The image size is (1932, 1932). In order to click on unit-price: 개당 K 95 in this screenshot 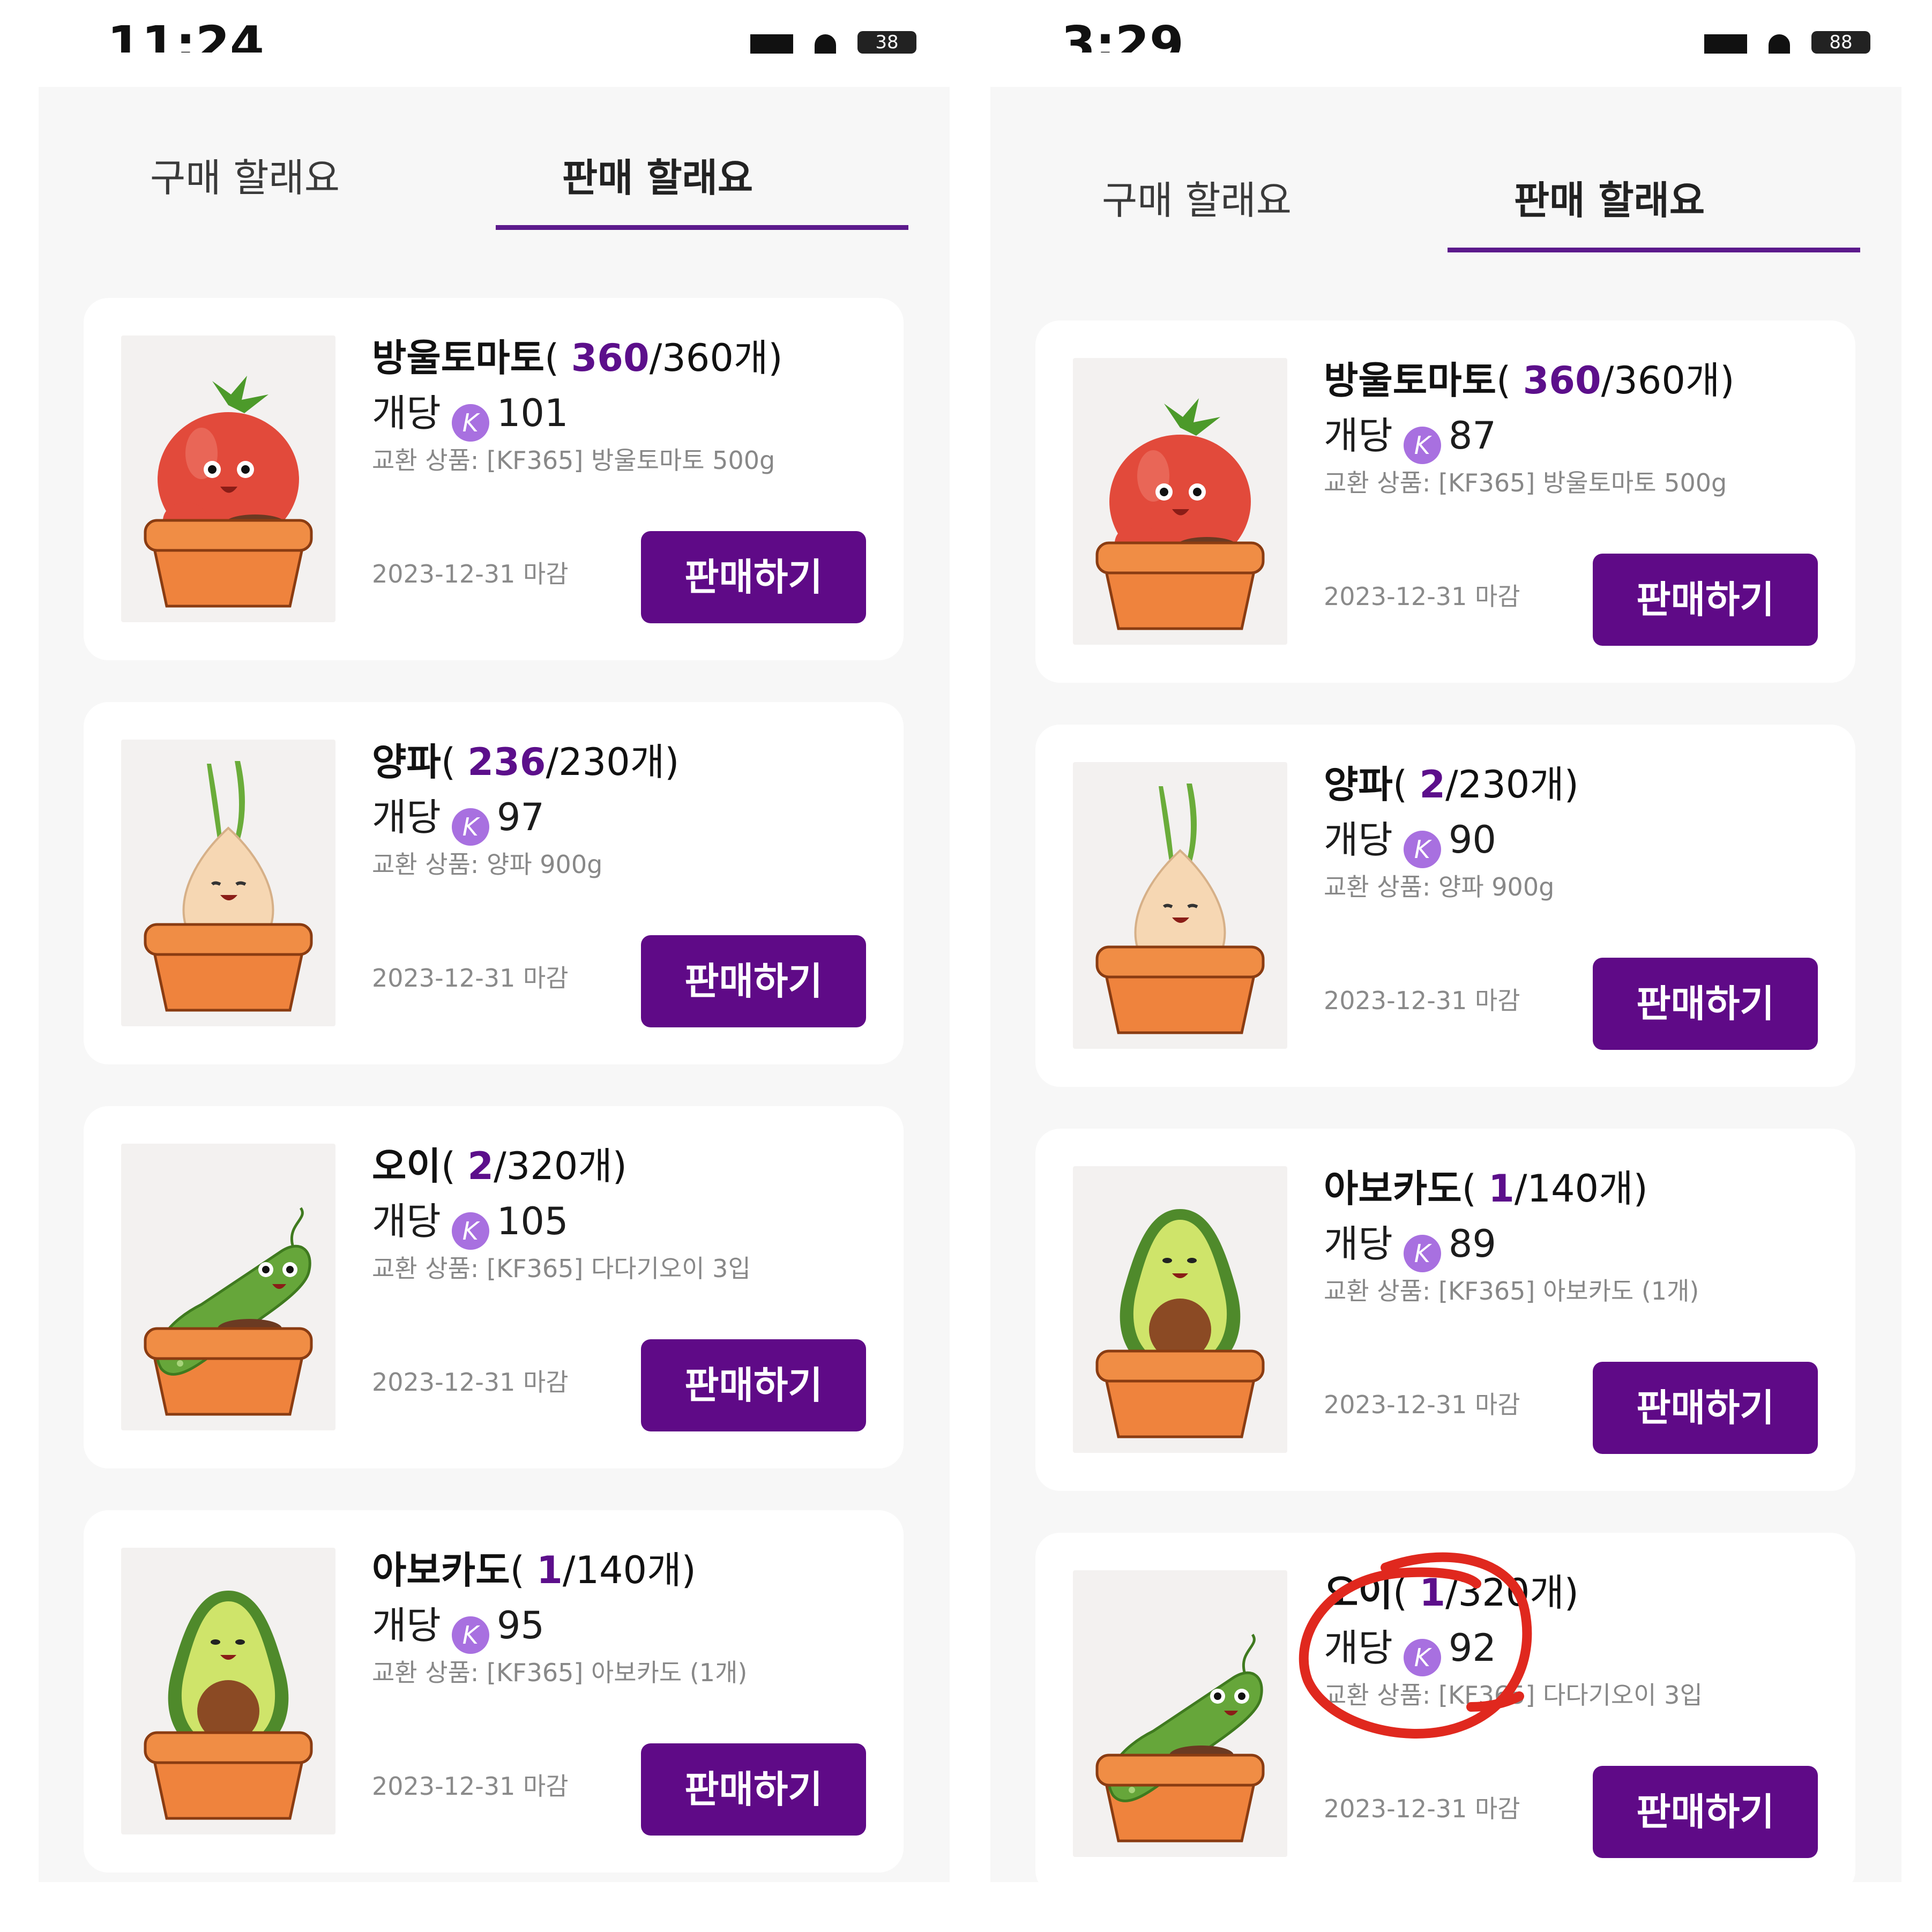, I will do `click(458, 1626)`.